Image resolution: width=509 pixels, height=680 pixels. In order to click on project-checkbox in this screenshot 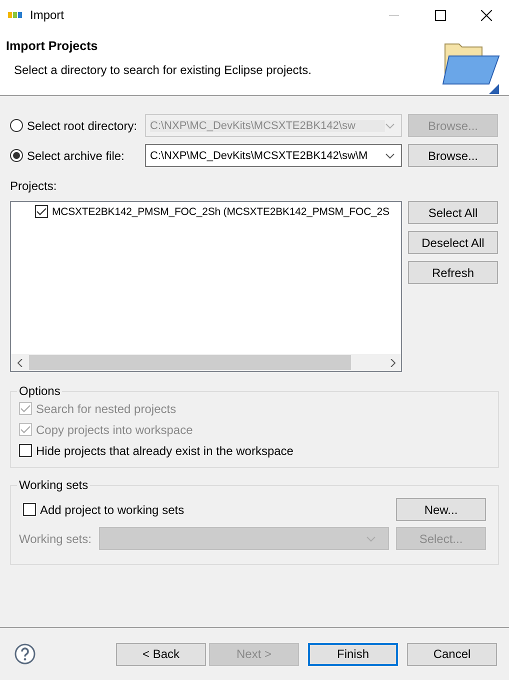, I will do `click(41, 211)`.